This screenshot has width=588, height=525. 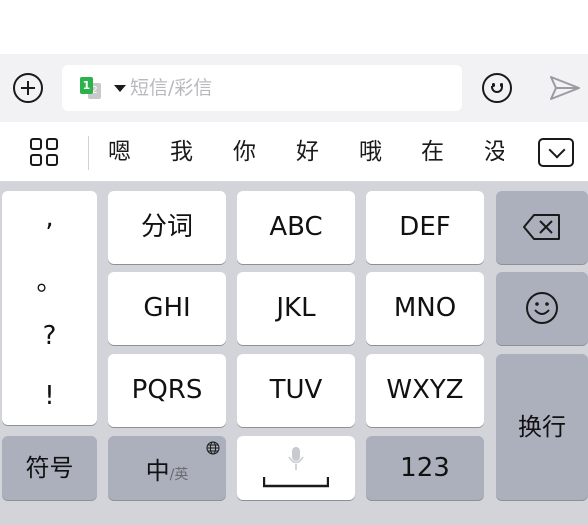 I want to click on punct-question: ?, so click(x=49, y=336).